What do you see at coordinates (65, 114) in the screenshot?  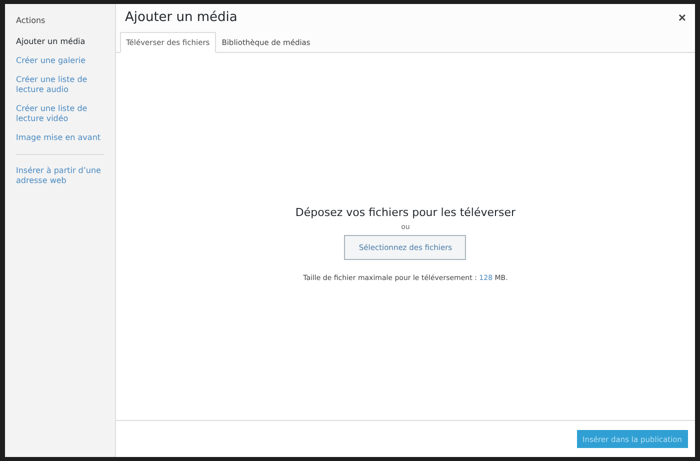 I see `sidebar-link: Créer une liste de lecture vidéo` at bounding box center [65, 114].